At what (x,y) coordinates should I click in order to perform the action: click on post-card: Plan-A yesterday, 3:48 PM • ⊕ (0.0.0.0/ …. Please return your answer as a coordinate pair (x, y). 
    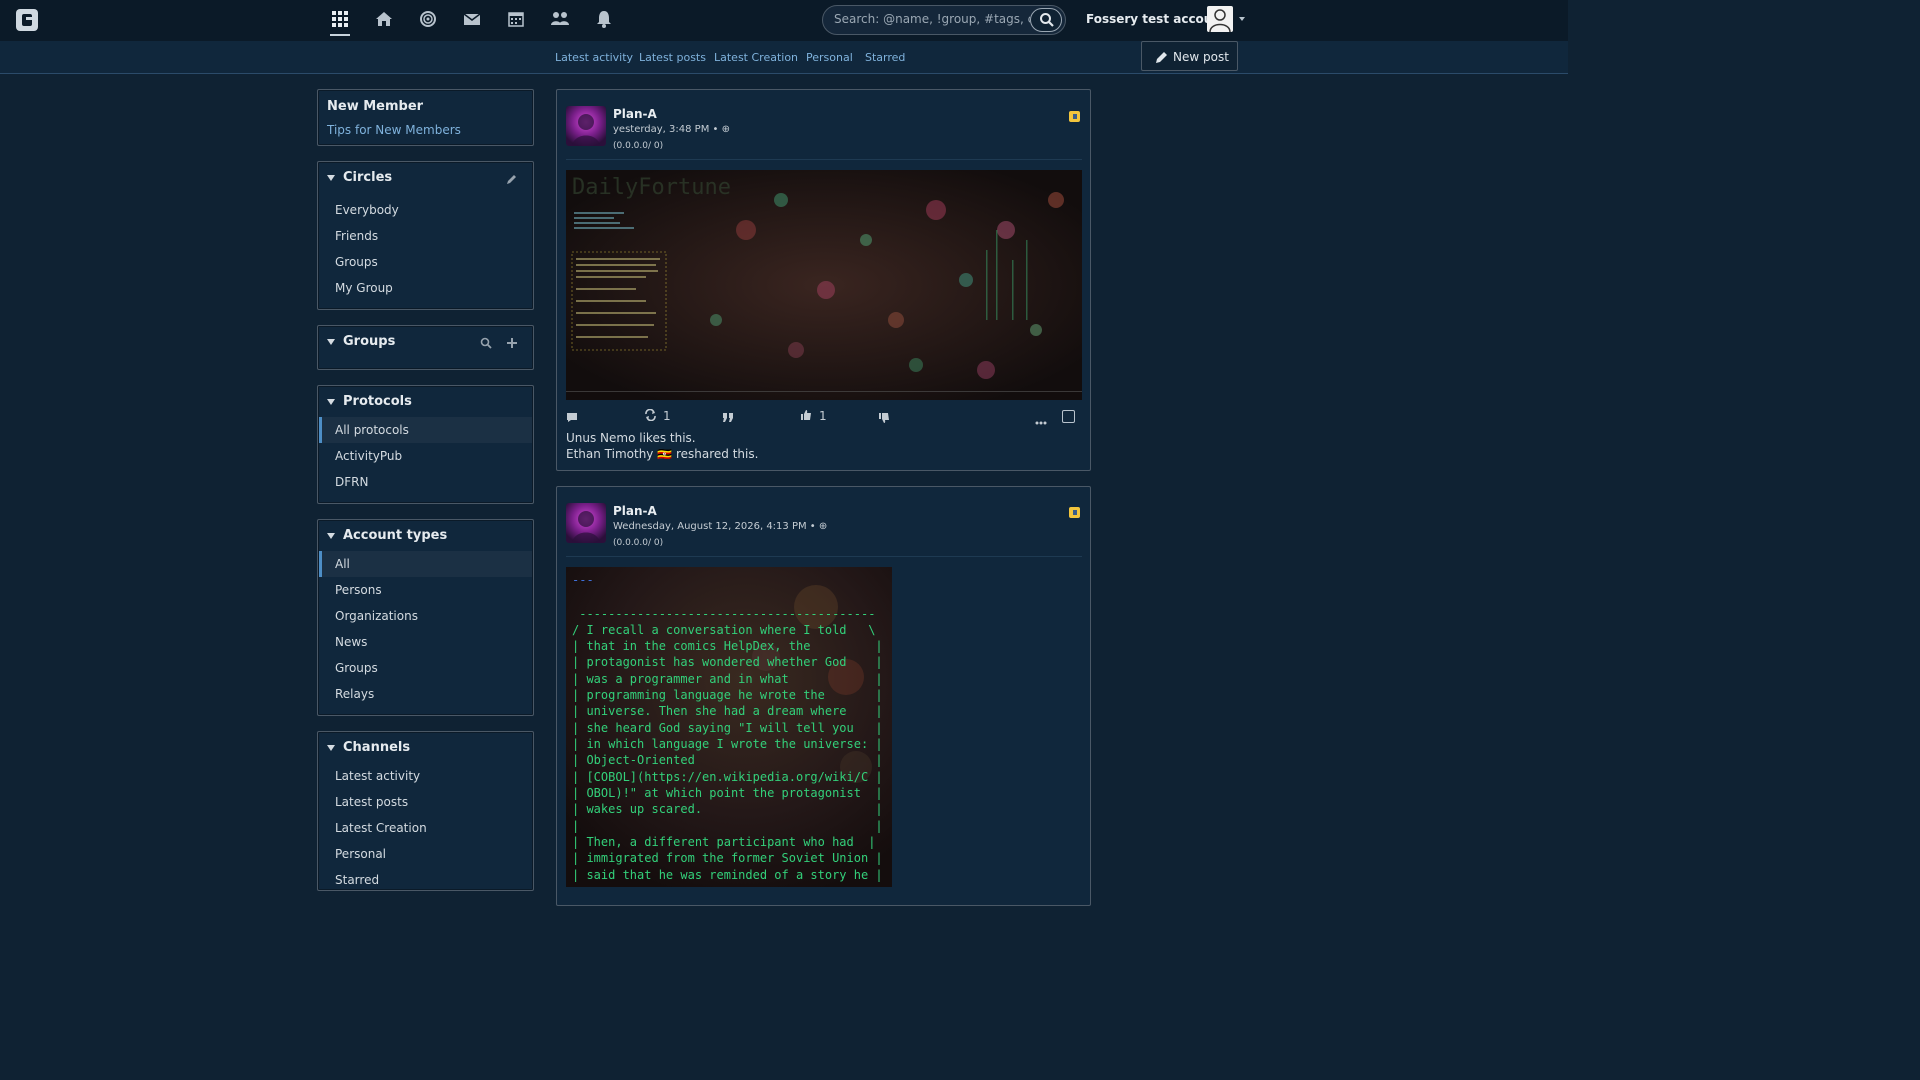
    Looking at the image, I should click on (823, 280).